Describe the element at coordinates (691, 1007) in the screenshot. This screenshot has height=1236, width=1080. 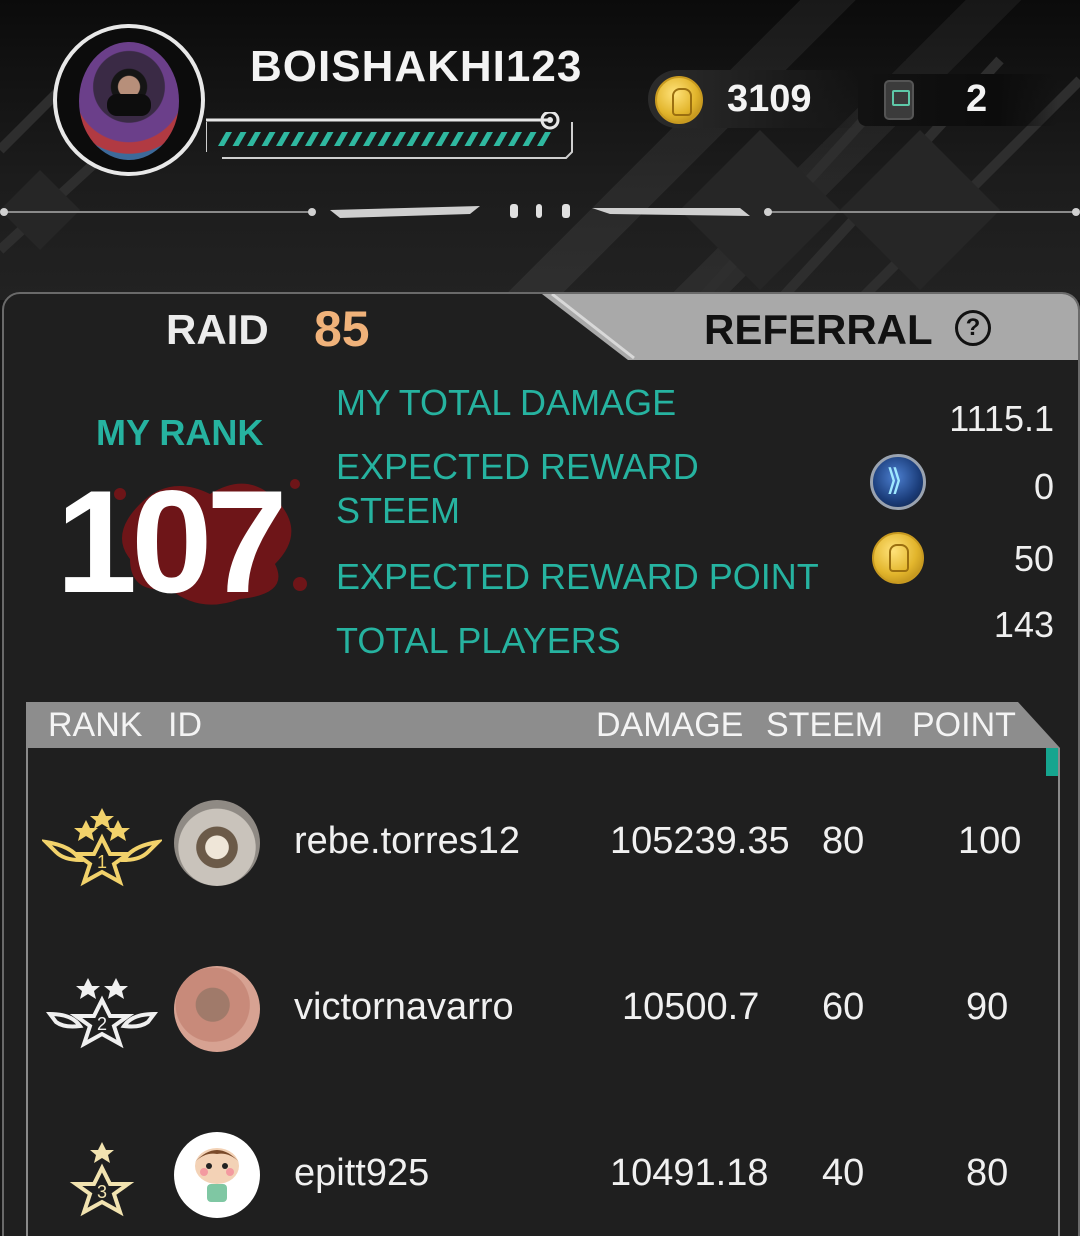
I see `player-damage: 10500.7` at that location.